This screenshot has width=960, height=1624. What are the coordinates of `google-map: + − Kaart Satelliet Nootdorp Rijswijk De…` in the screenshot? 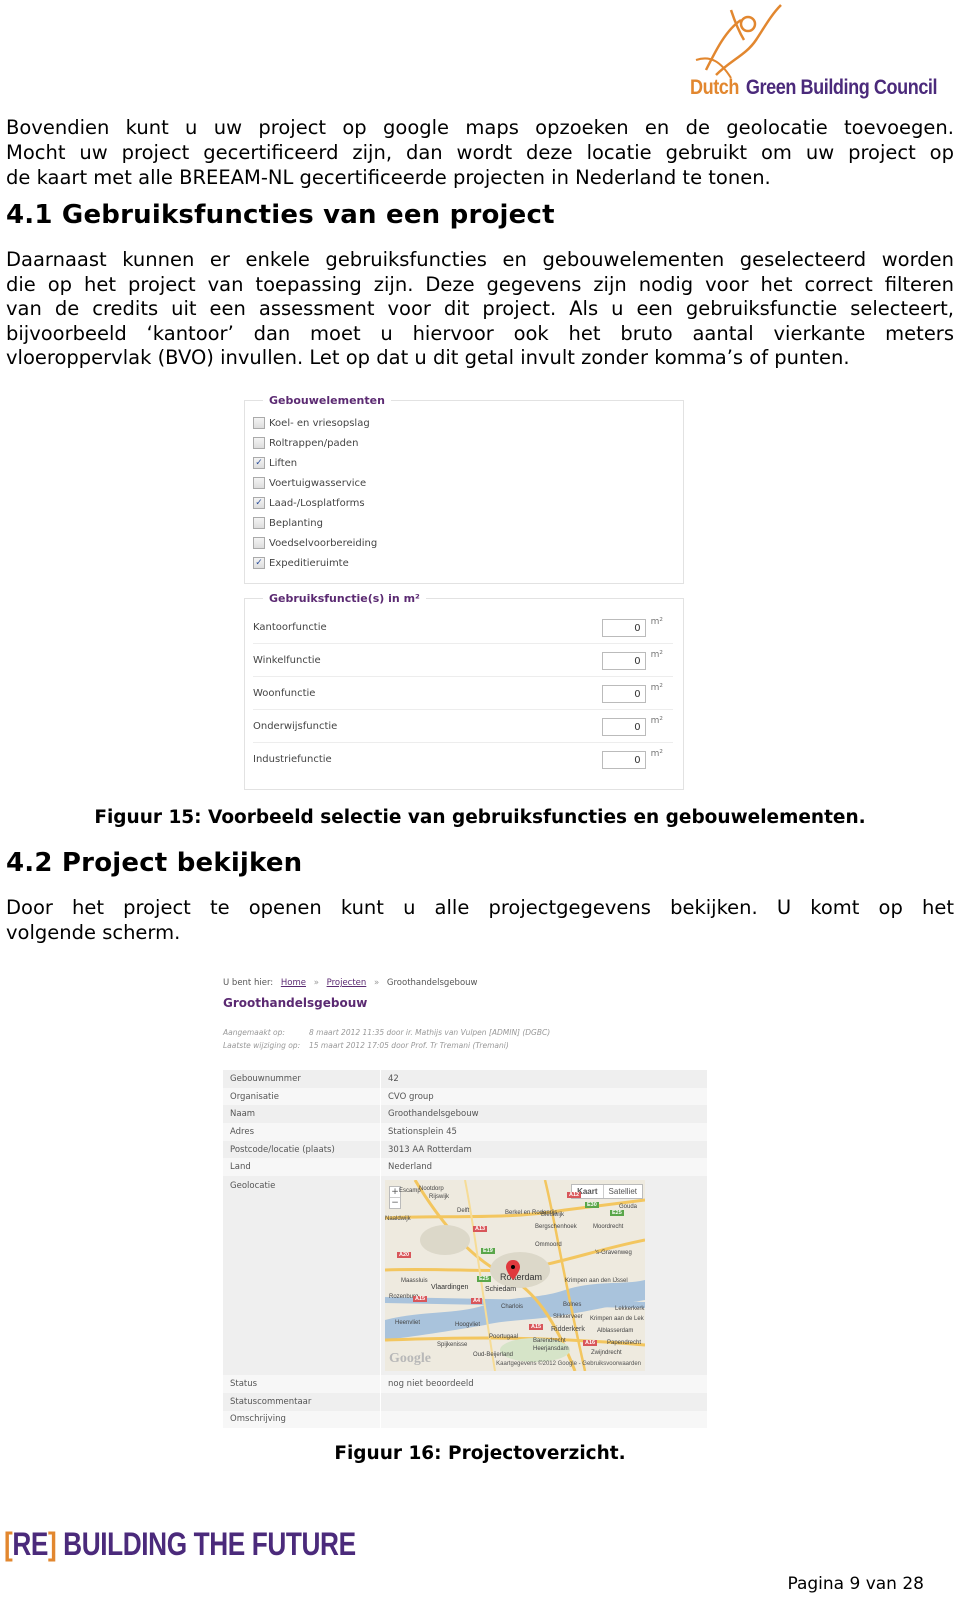 It's located at (515, 1276).